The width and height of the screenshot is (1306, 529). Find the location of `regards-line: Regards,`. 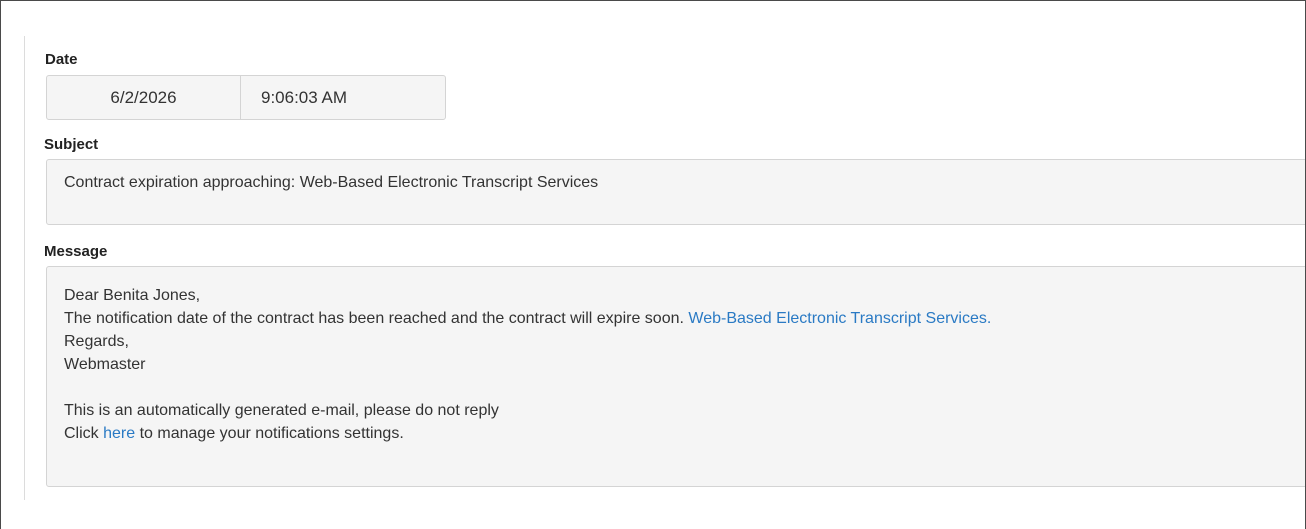

regards-line: Regards, is located at coordinates (96, 341).